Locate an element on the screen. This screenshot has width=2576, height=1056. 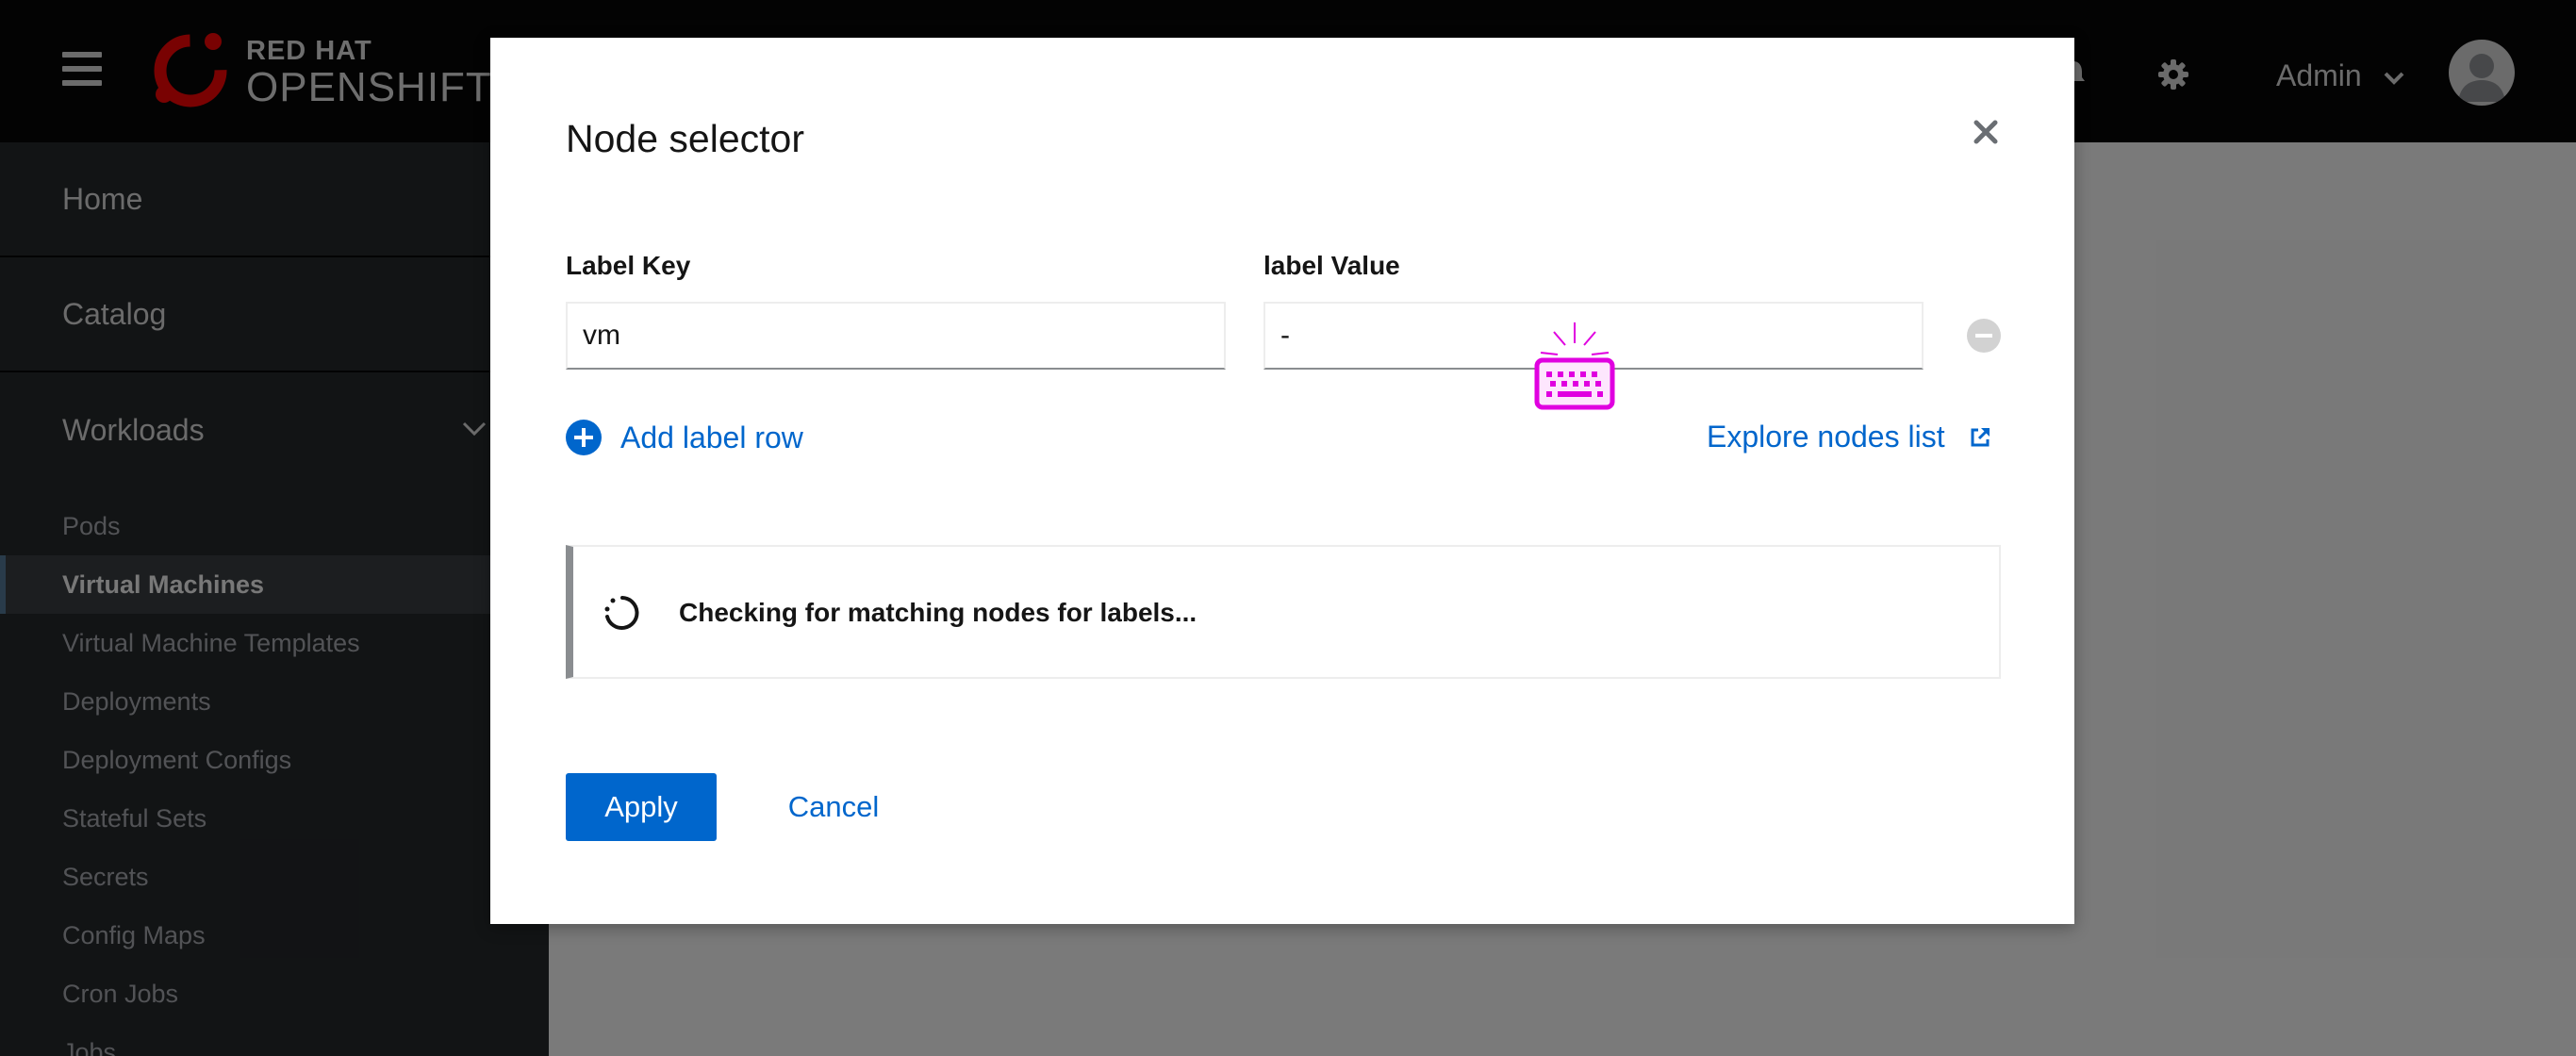
add-label-row-label: Add label row is located at coordinates (711, 437).